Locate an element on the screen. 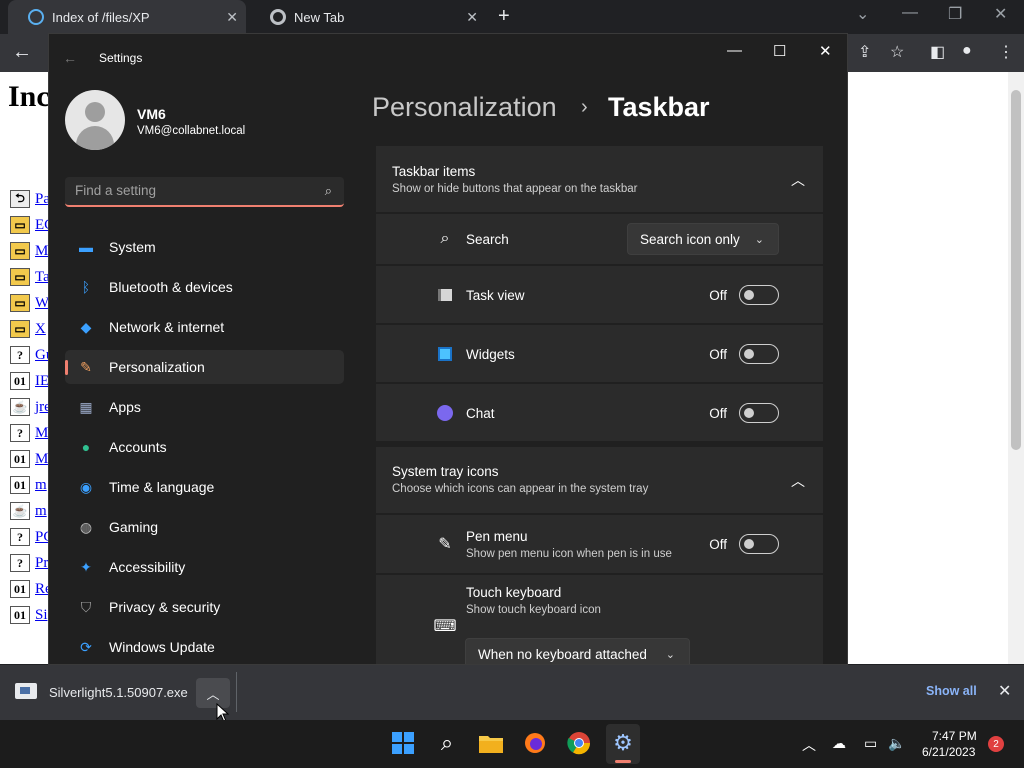 This screenshot has height=768, width=1024. clock-date: 6/21/2023 is located at coordinates (948, 752).